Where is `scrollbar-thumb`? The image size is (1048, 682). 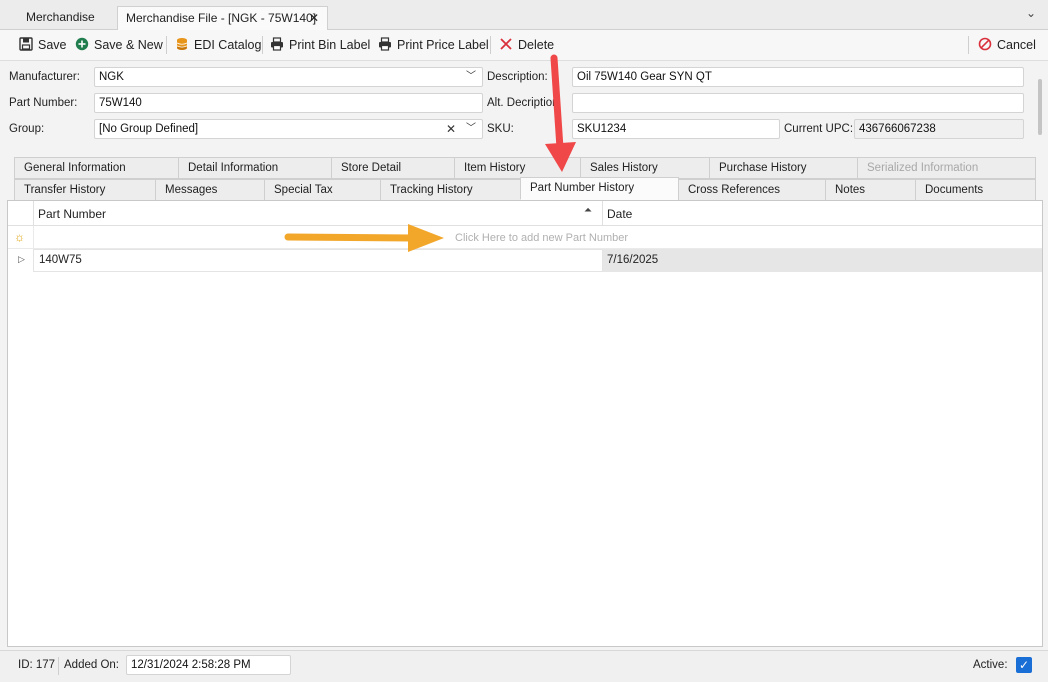 scrollbar-thumb is located at coordinates (1040, 107).